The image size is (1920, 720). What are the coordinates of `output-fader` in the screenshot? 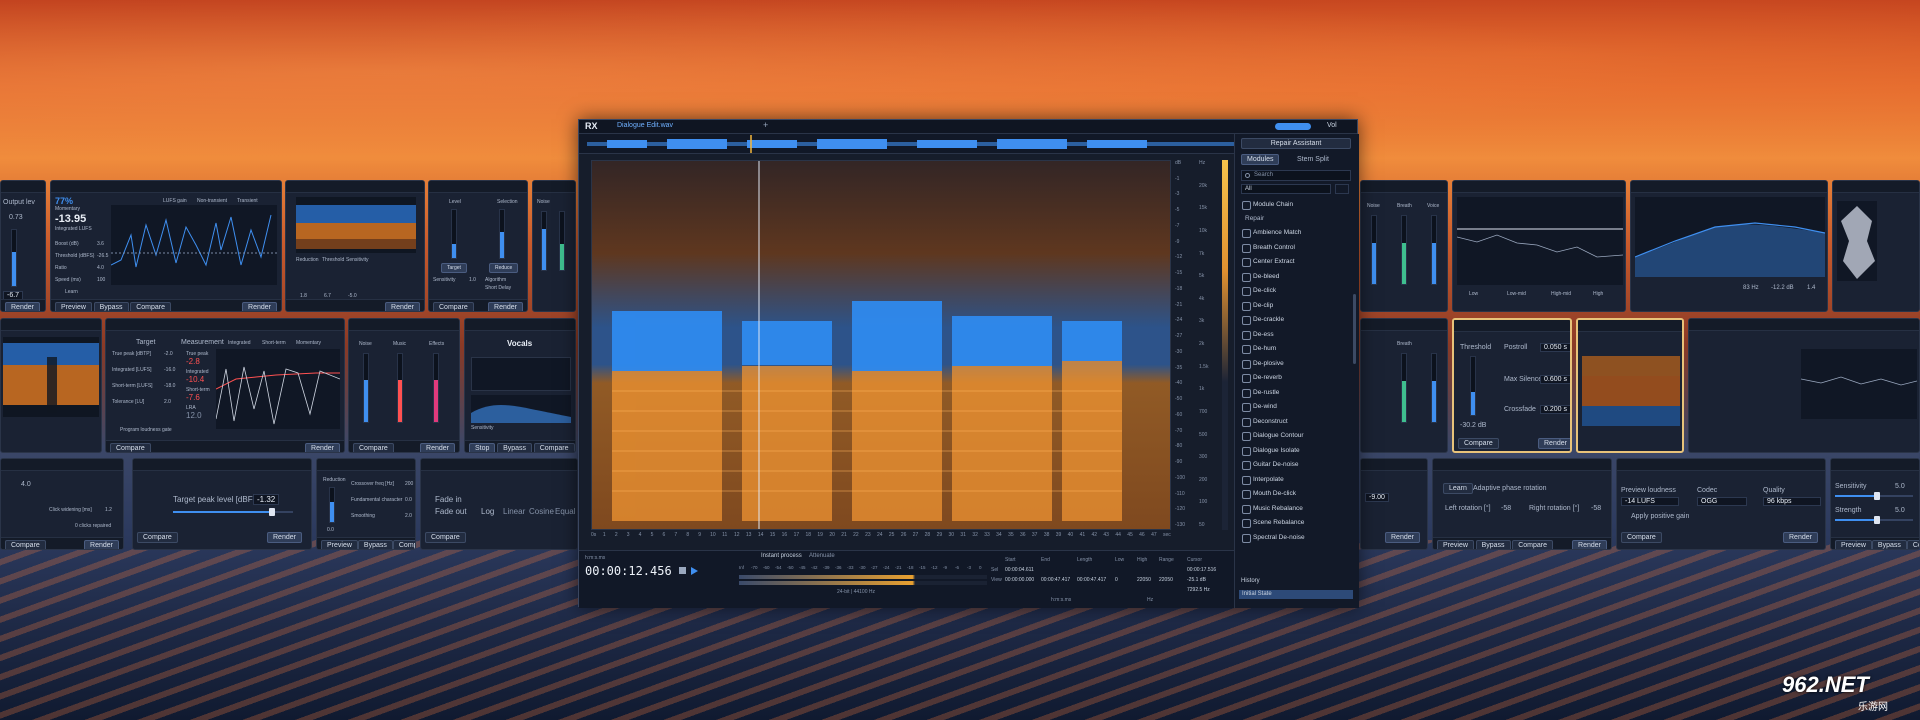 It's located at (14, 258).